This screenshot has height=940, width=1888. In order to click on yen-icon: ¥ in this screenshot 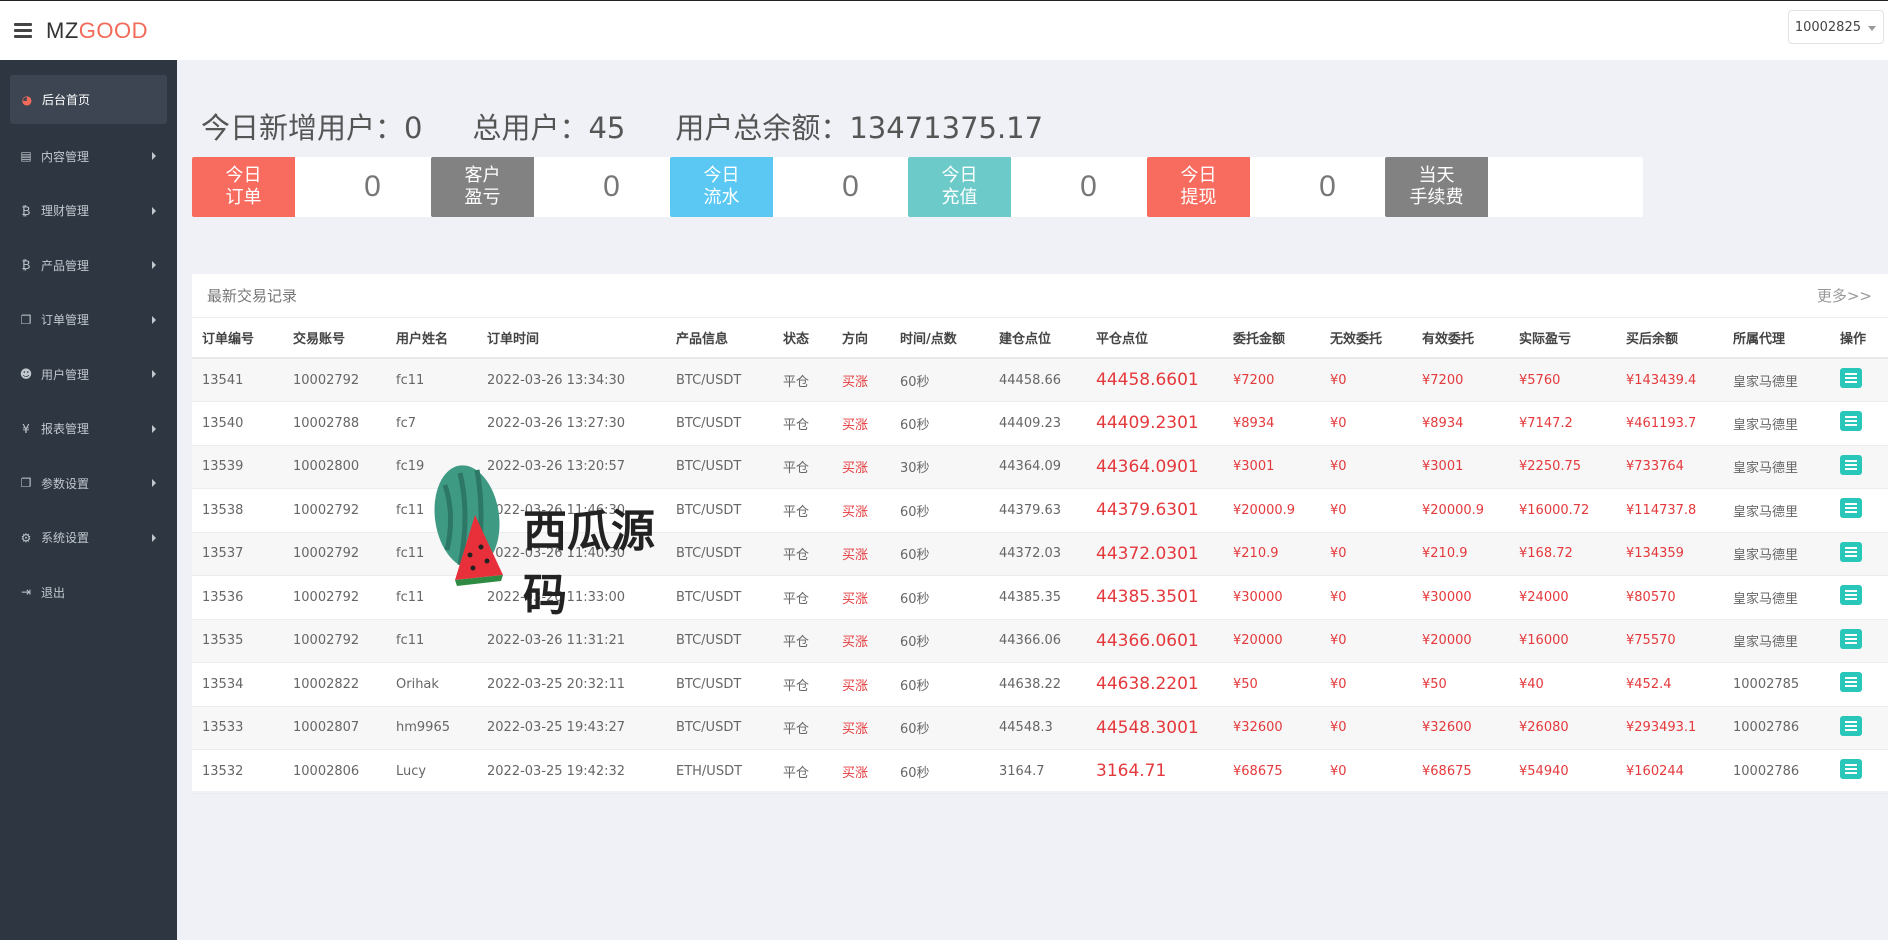, I will do `click(26, 428)`.